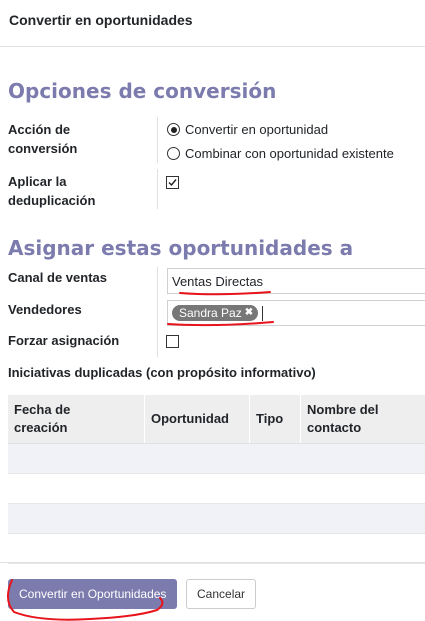 The image size is (425, 621). I want to click on force-assignment-label: Forzar asignación, so click(64, 340).